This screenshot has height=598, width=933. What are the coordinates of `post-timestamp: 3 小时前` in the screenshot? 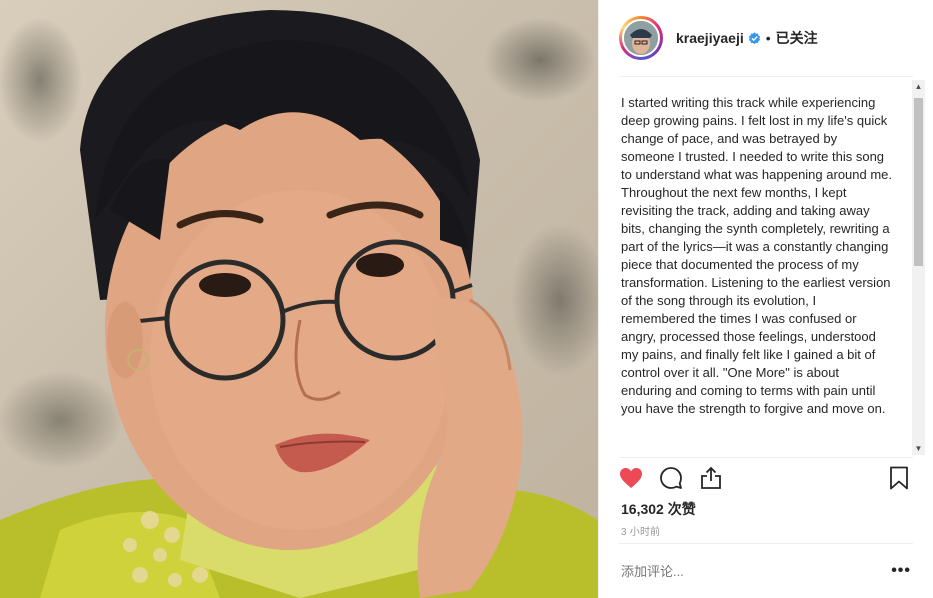 It's located at (640, 530).